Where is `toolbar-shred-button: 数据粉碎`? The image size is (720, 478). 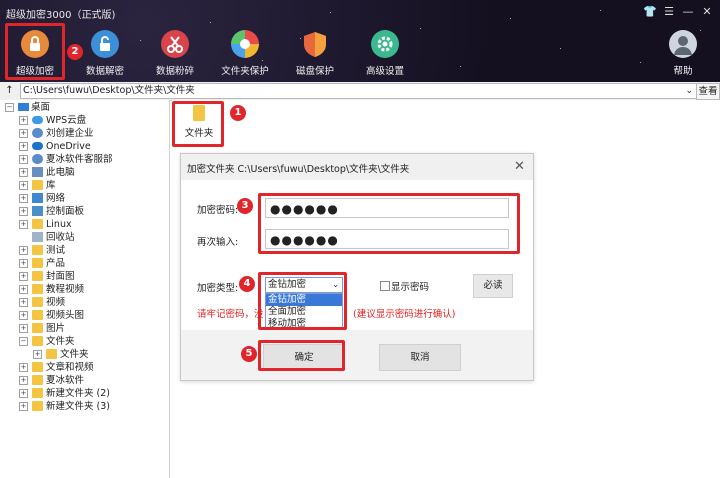
toolbar-shred-button: 数据粉碎 is located at coordinates (175, 55).